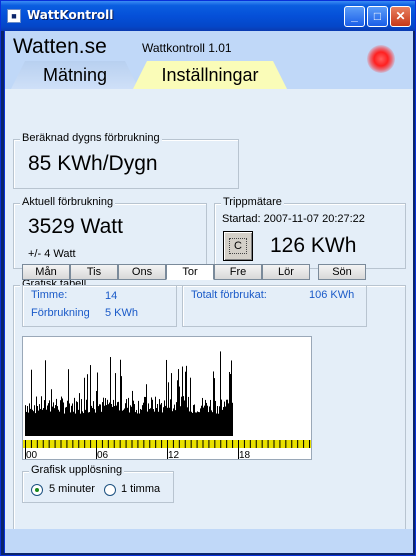 The height and width of the screenshot is (556, 416). What do you see at coordinates (377, 16) in the screenshot?
I see `maximize-button: □` at bounding box center [377, 16].